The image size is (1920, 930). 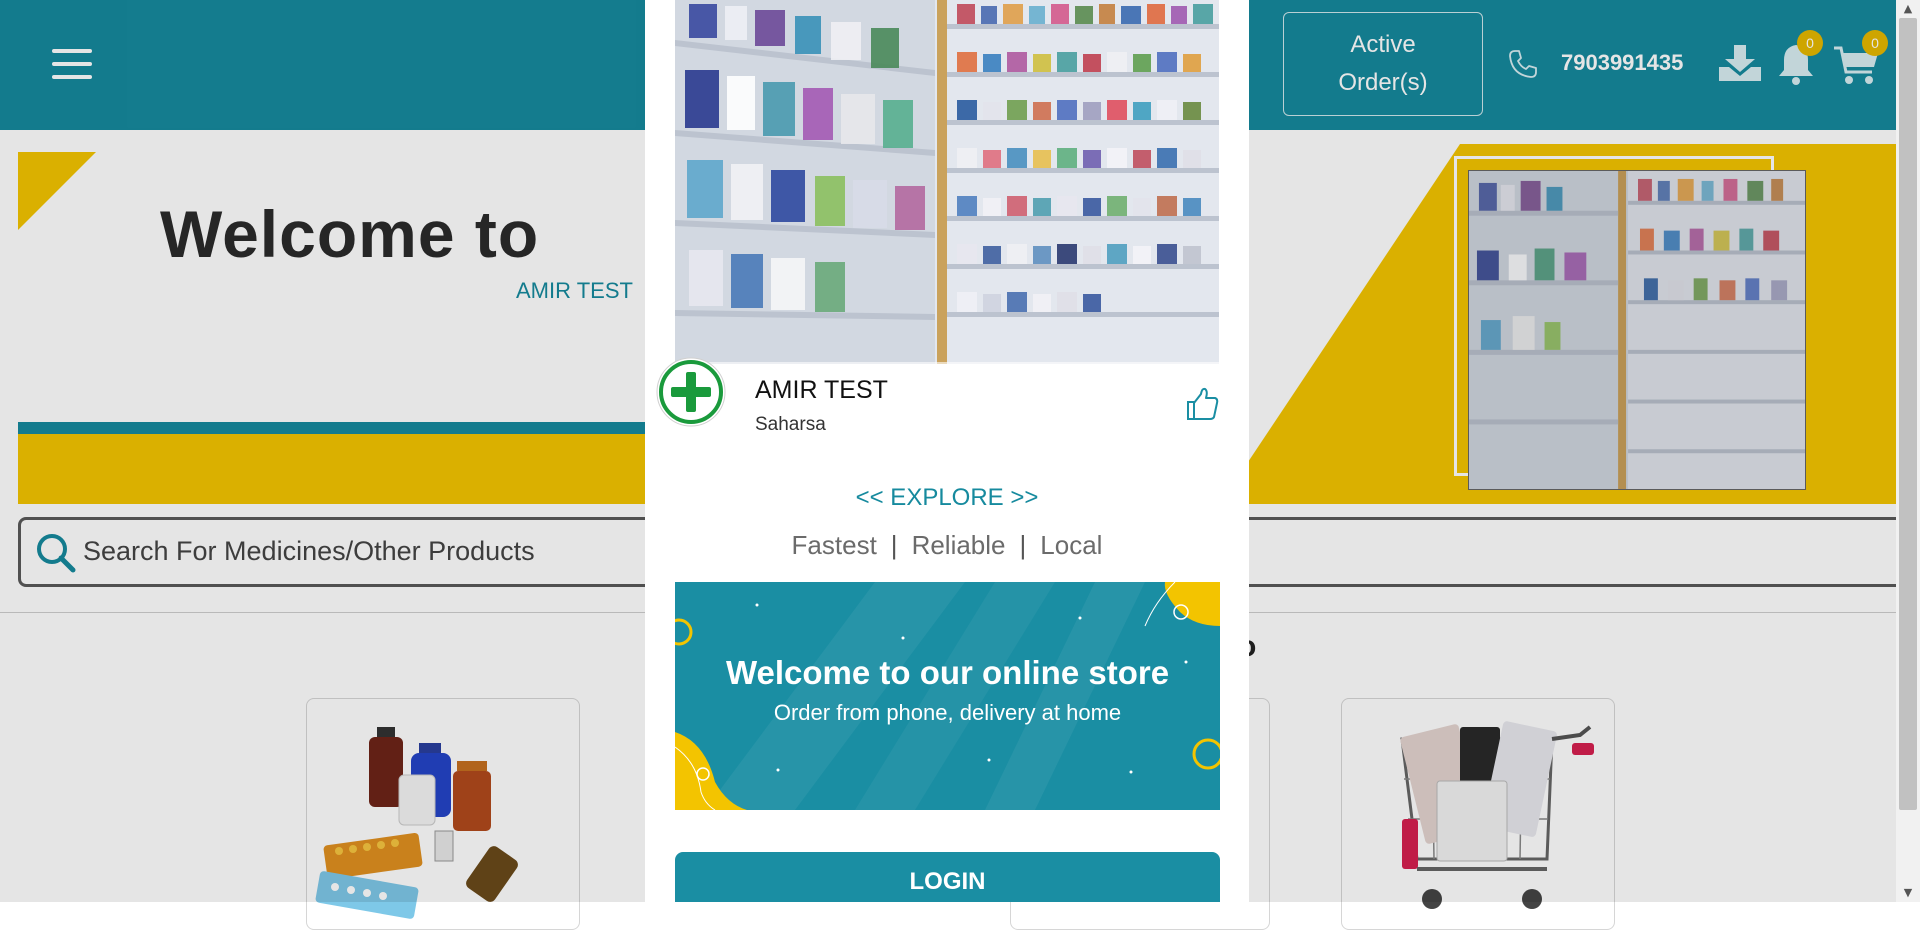 What do you see at coordinates (1202, 404) in the screenshot?
I see `thumbs-up-icon` at bounding box center [1202, 404].